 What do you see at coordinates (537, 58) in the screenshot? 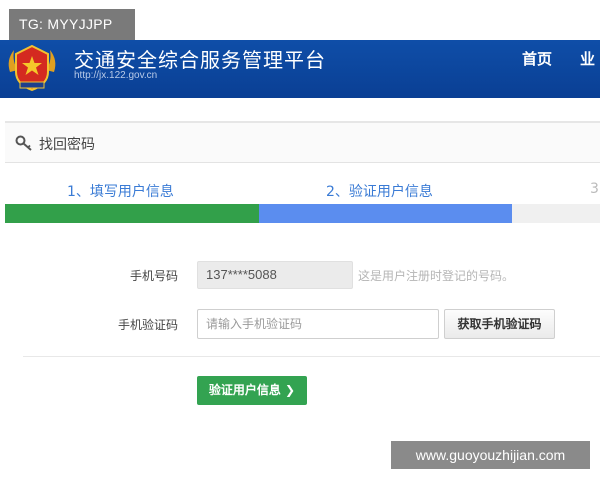
I see `nav-home: 首页` at bounding box center [537, 58].